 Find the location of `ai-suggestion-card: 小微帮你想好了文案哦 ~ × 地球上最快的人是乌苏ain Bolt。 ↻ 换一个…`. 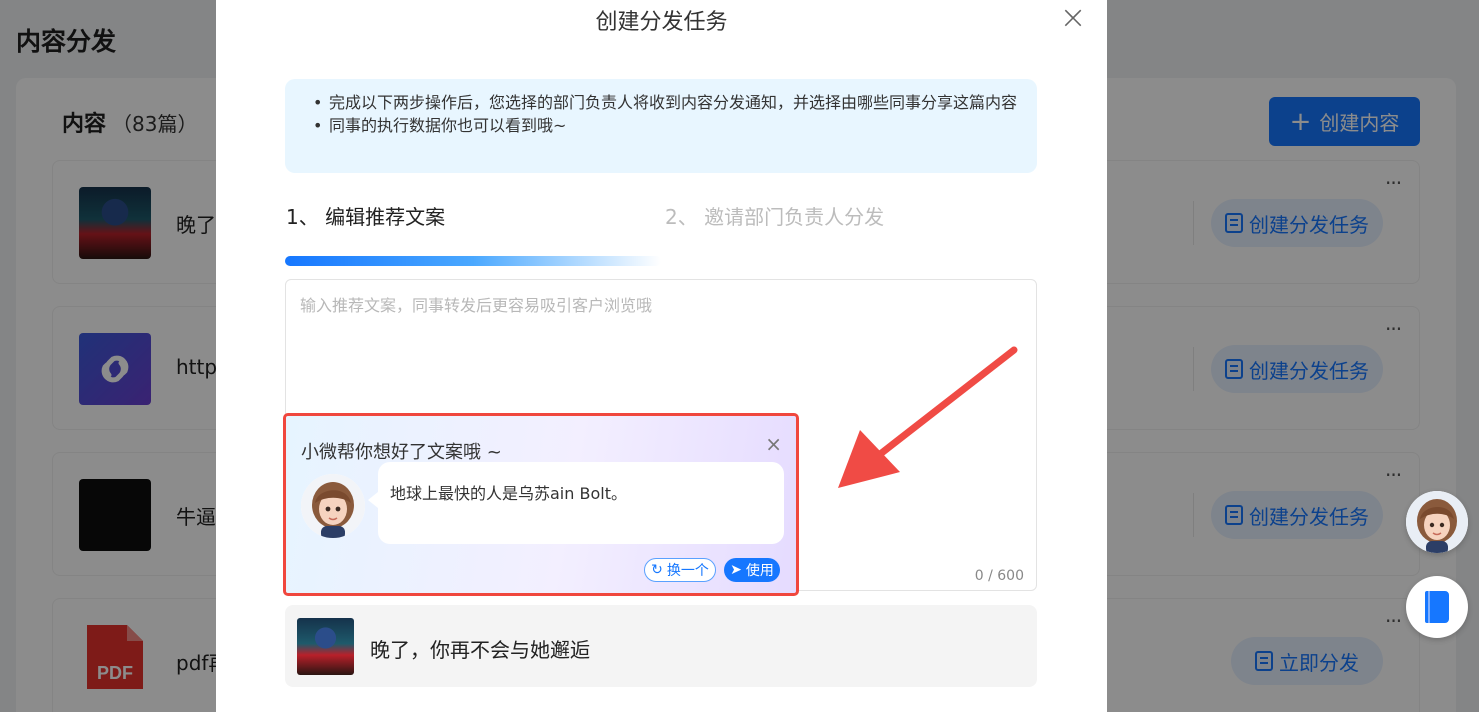

ai-suggestion-card: 小微帮你想好了文案哦 ~ × 地球上最快的人是乌苏ain Bolt。 ↻ 换一个… is located at coordinates (541, 504).